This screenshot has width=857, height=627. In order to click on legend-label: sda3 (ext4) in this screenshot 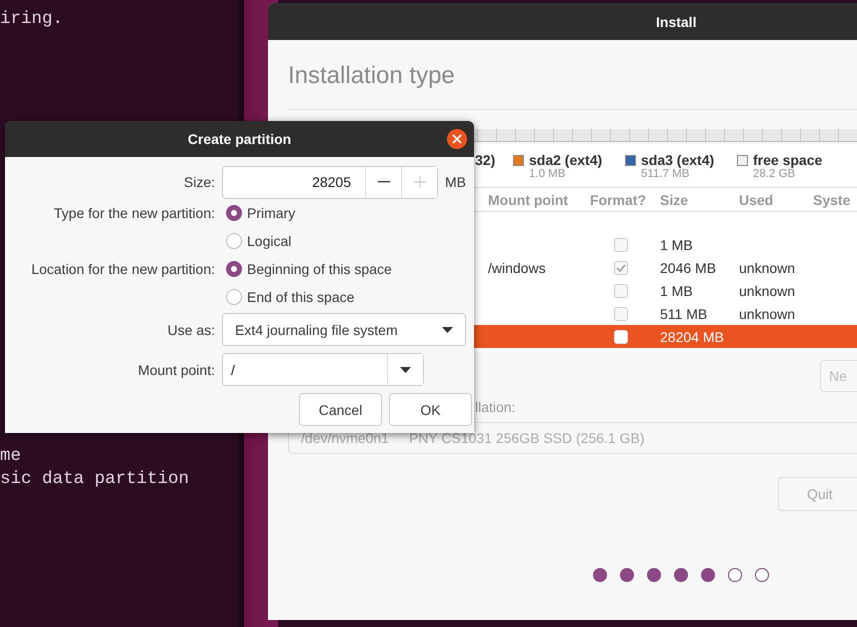, I will do `click(677, 160)`.